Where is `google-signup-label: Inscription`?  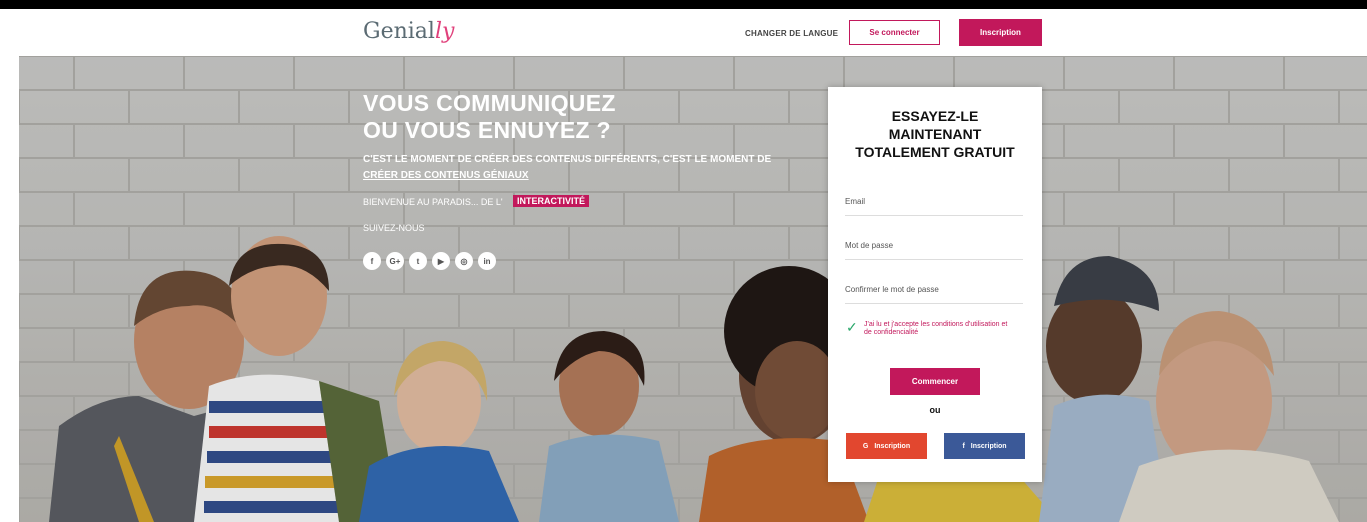 google-signup-label: Inscription is located at coordinates (892, 446).